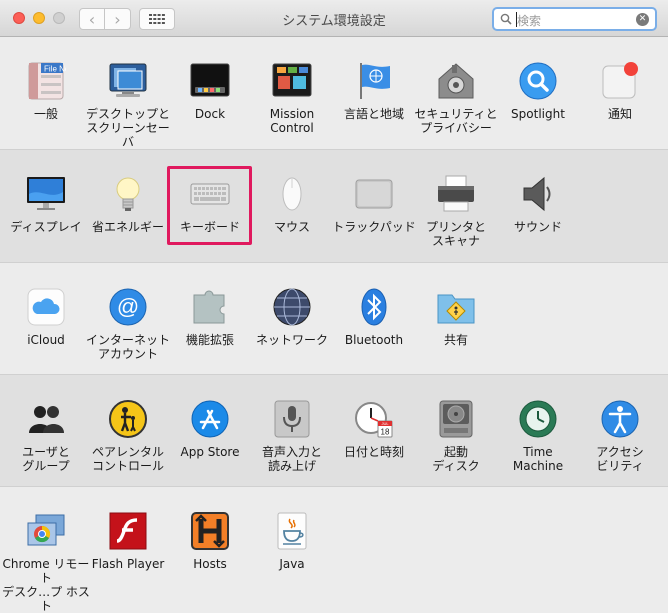 The height and width of the screenshot is (613, 668). I want to click on accessibility-icon, so click(620, 419).